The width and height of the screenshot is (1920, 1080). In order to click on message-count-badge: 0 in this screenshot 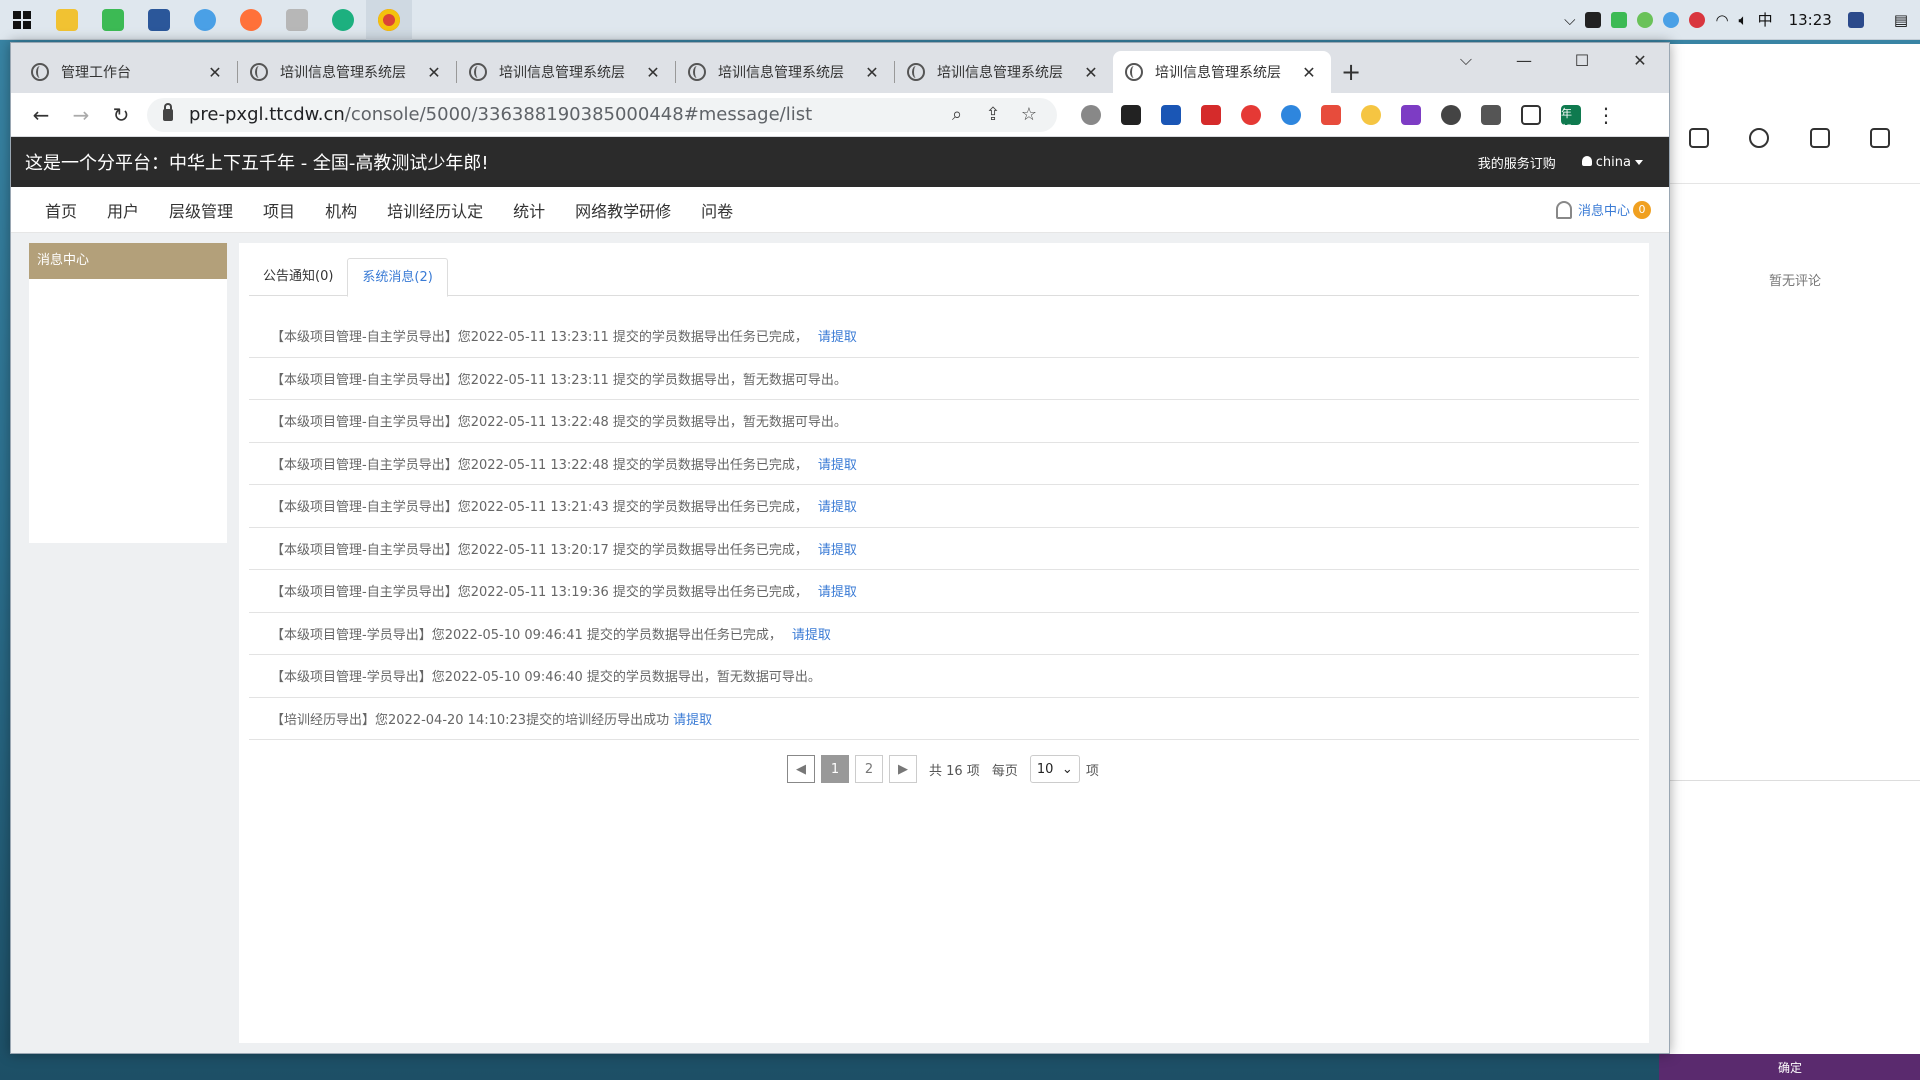, I will do `click(1642, 209)`.